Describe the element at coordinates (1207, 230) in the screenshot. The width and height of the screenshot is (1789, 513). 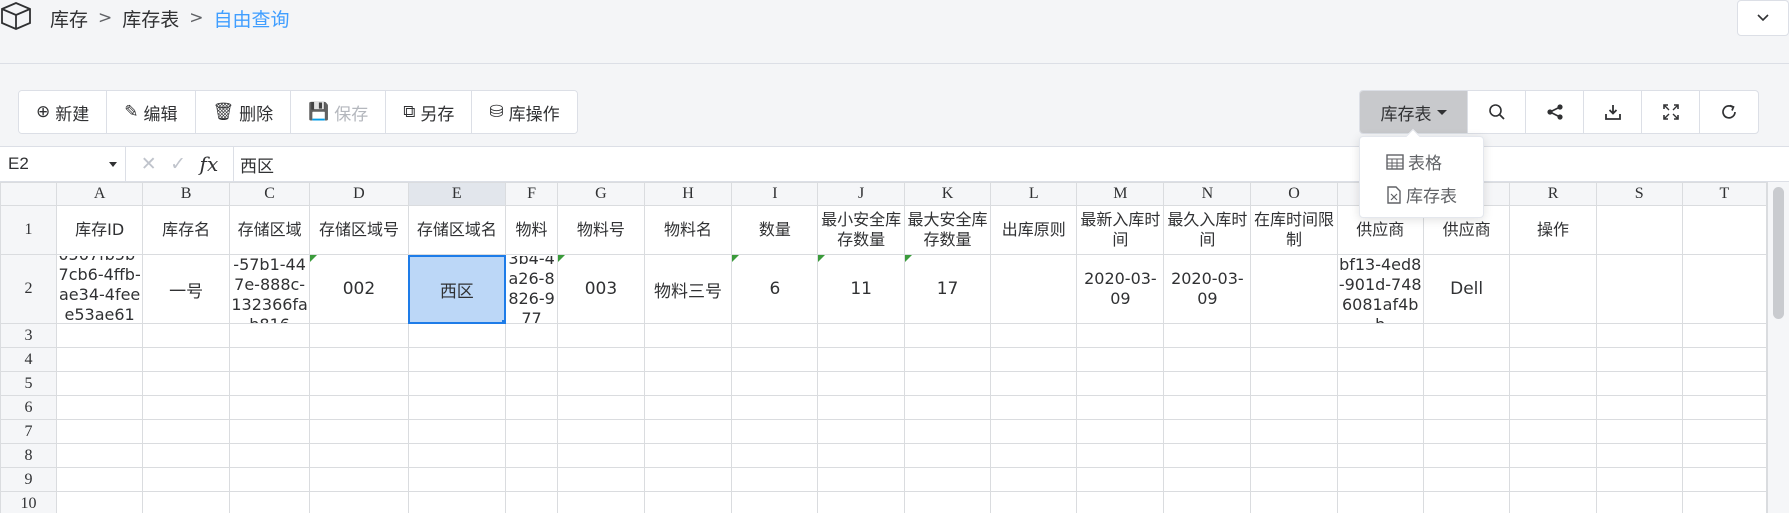
I see `cell: 最久入库时间` at that location.